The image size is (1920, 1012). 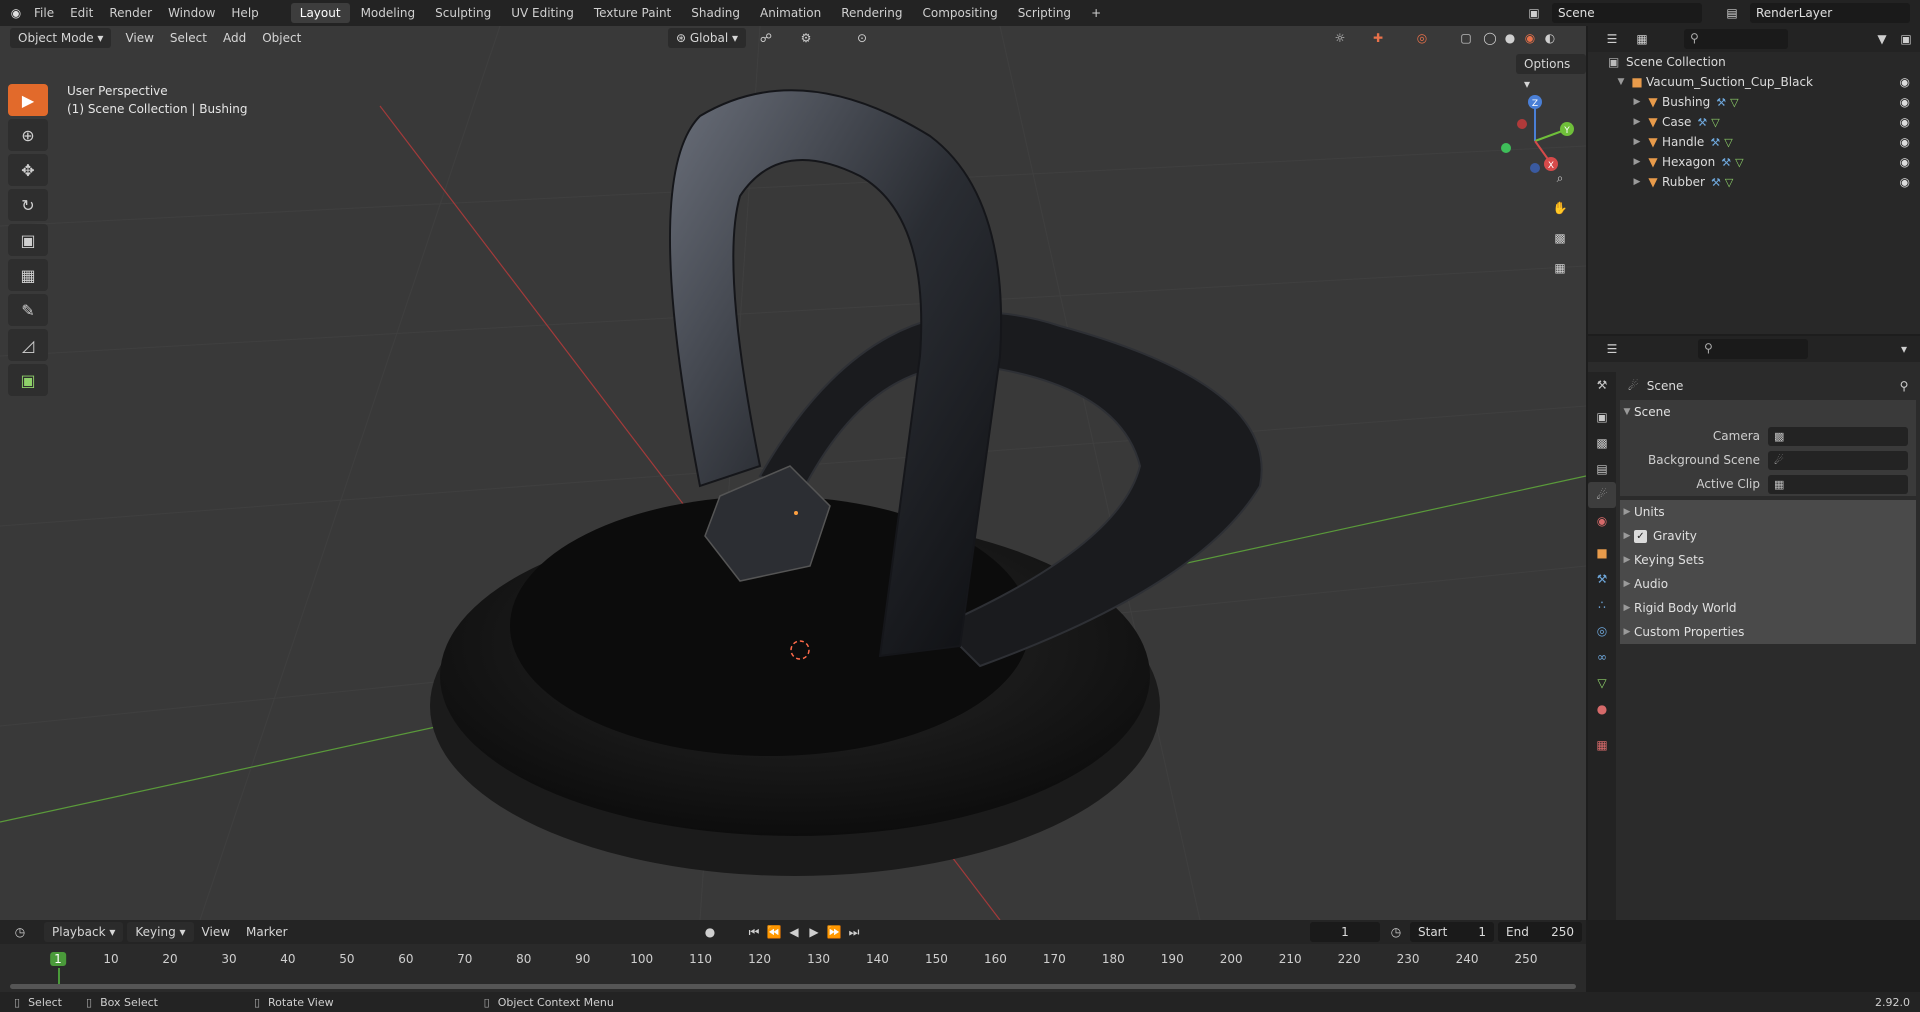 What do you see at coordinates (793, 986) in the screenshot?
I see `timeline-scrollbar` at bounding box center [793, 986].